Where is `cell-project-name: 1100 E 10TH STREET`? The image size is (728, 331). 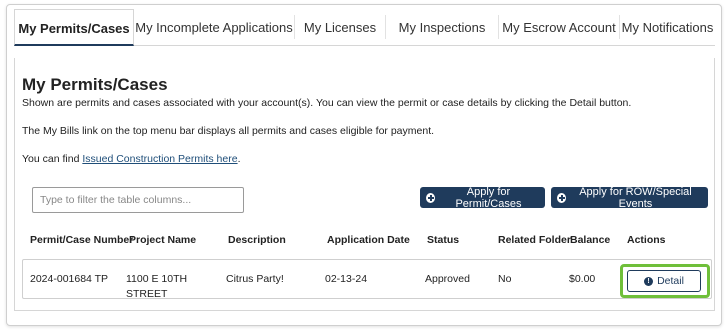 cell-project-name: 1100 E 10TH STREET is located at coordinates (156, 287).